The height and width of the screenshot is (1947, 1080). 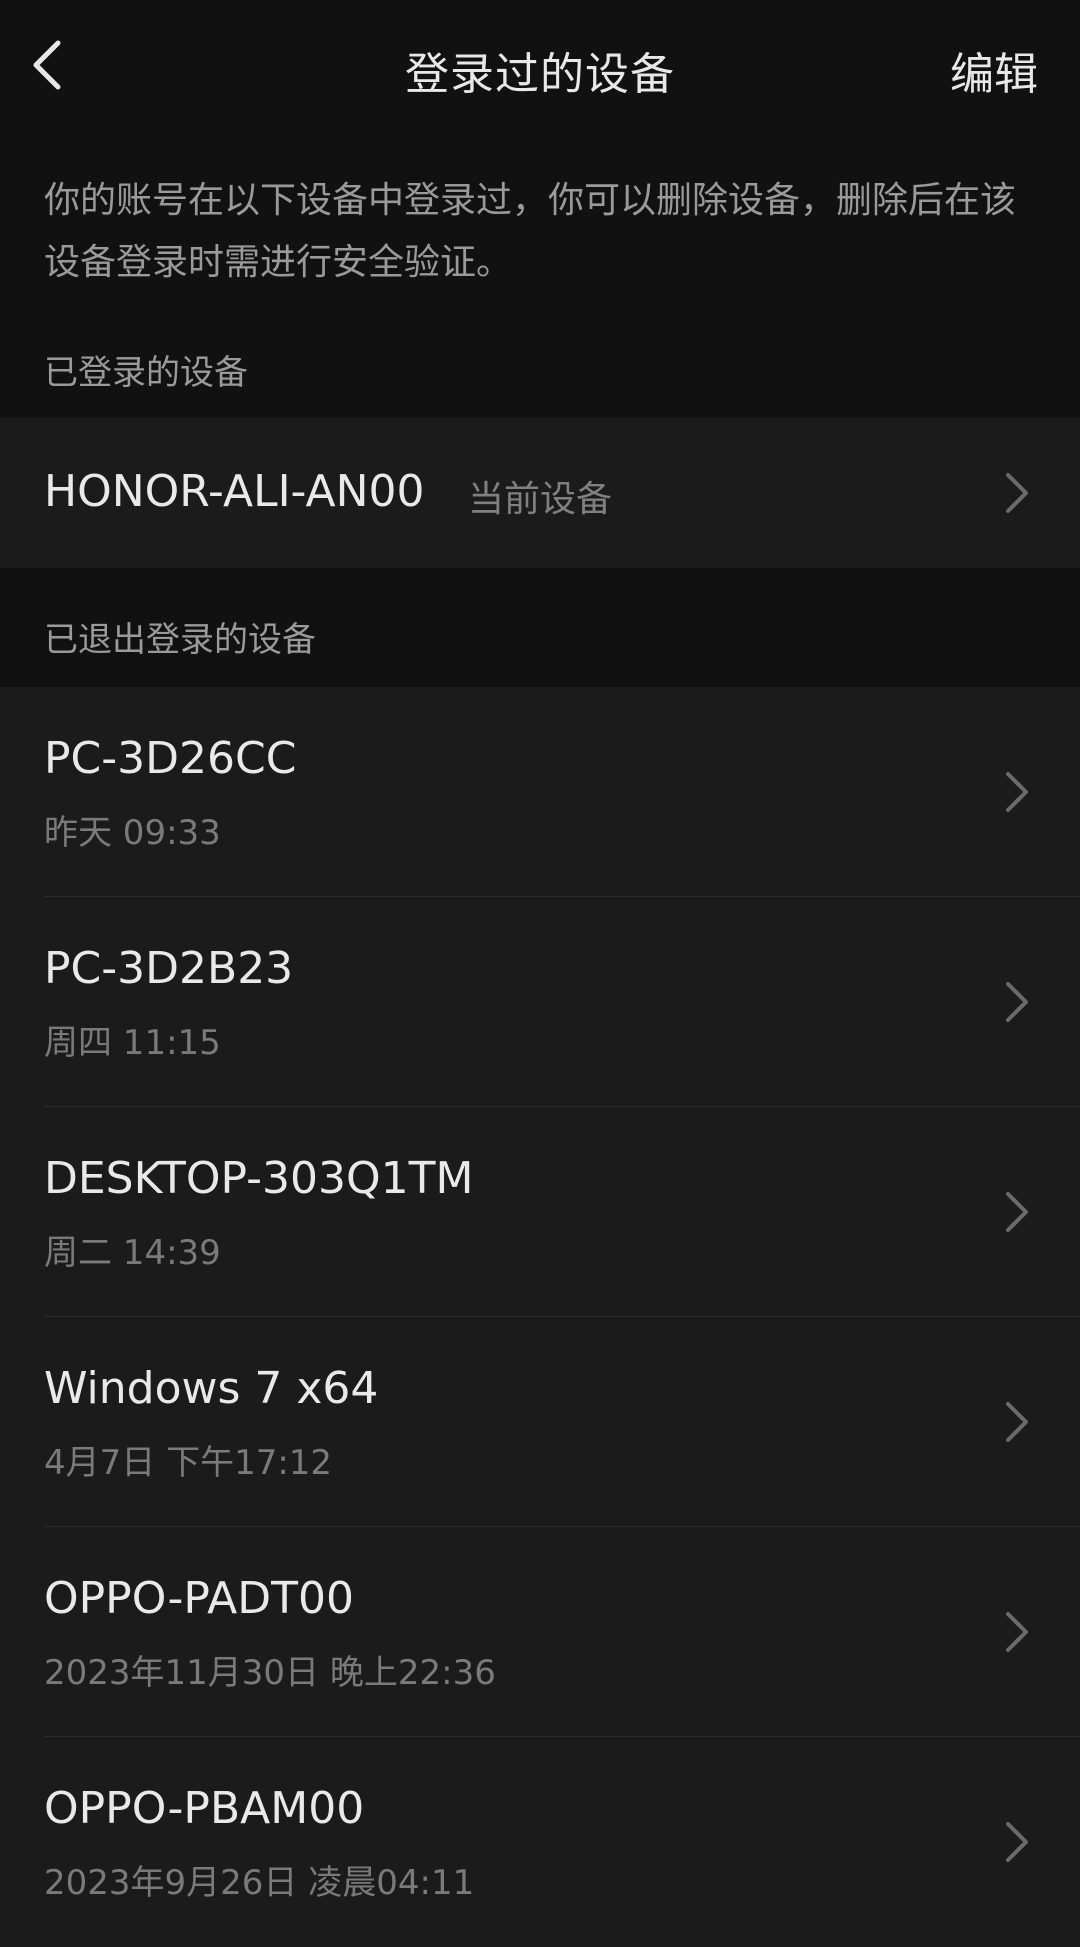 I want to click on current-device-row: HONOR-ALI-AN00 当前设备, so click(x=540, y=493).